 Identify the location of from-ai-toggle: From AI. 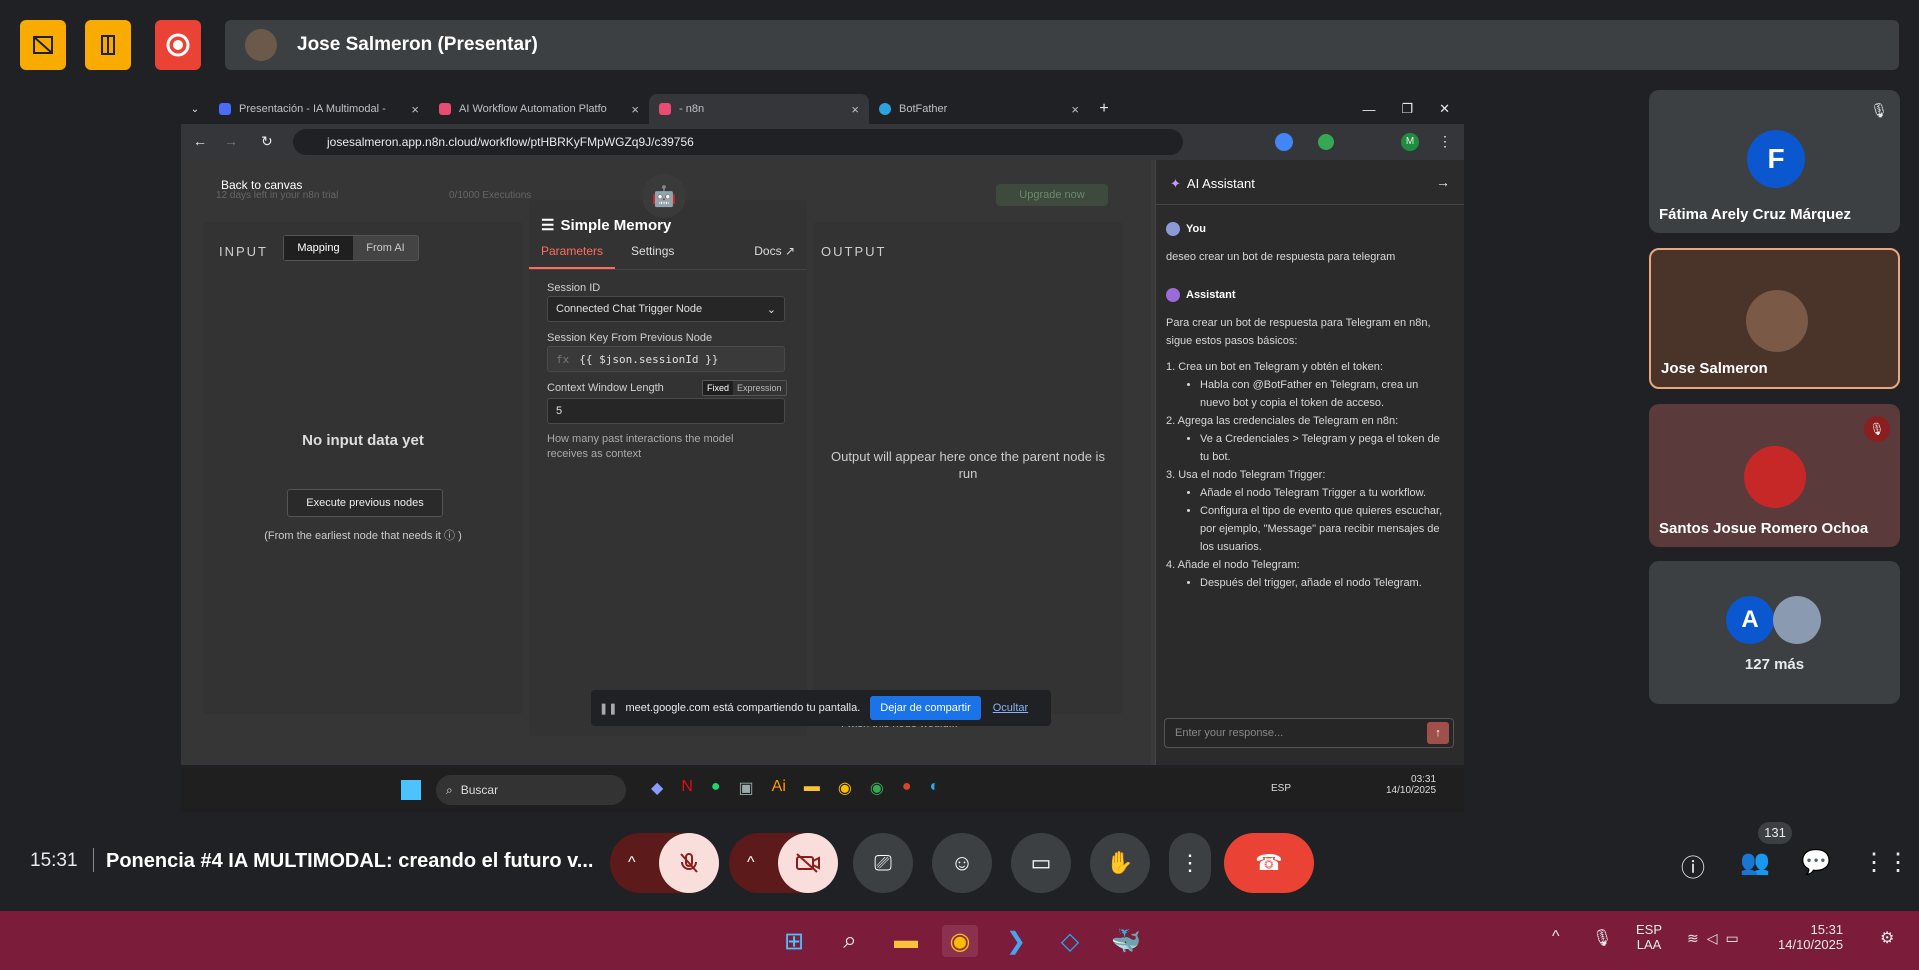
(385, 248).